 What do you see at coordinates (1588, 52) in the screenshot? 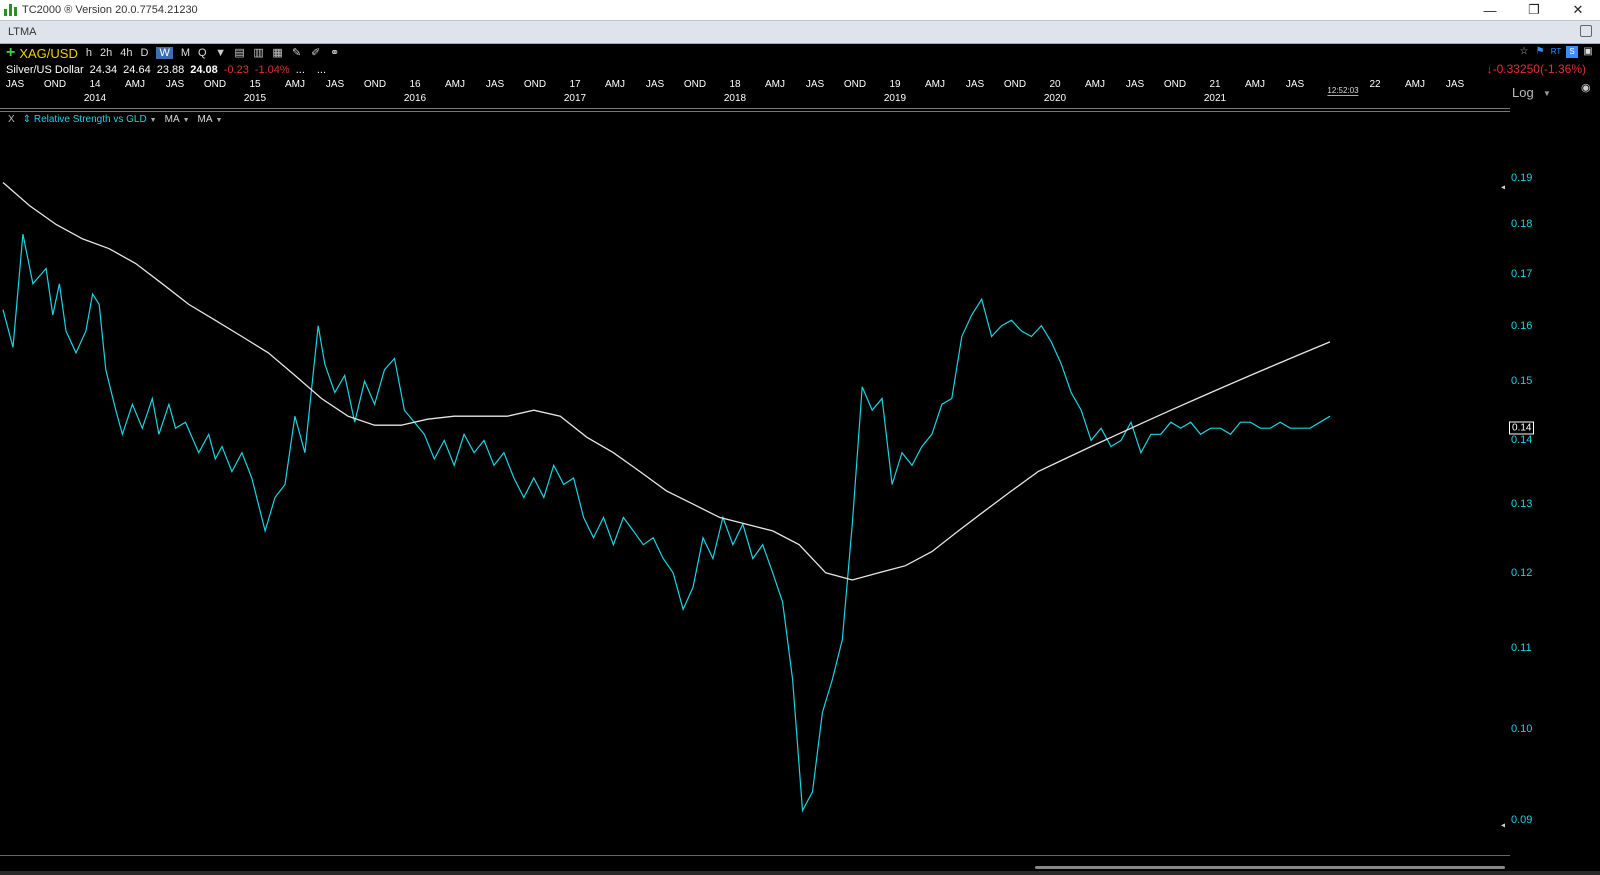
I see `save-icon: ▣` at bounding box center [1588, 52].